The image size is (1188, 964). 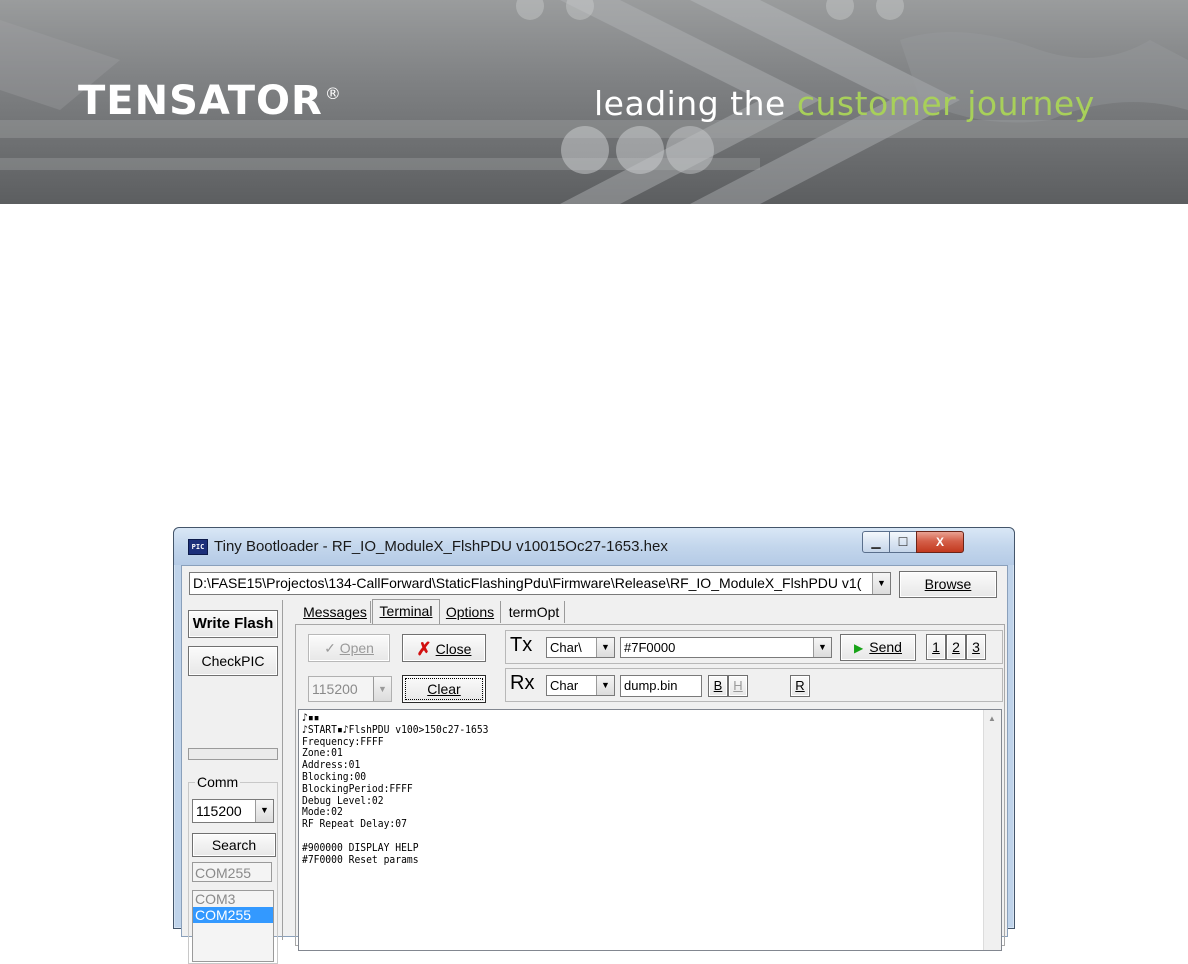 What do you see at coordinates (332, 648) in the screenshot?
I see `checkmark-icon: ✓` at bounding box center [332, 648].